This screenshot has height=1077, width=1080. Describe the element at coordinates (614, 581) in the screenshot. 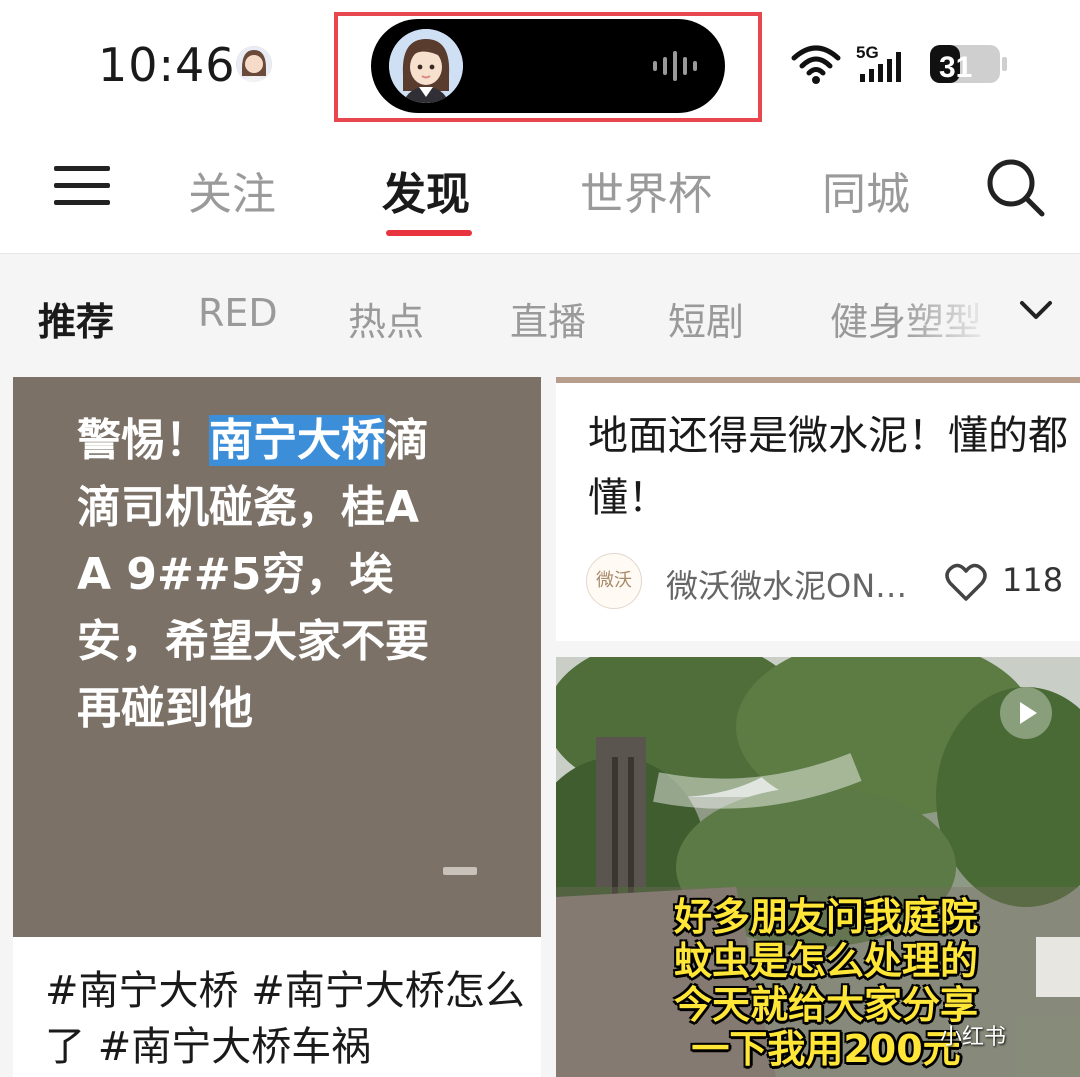

I see `author-avatar: 微沃` at that location.